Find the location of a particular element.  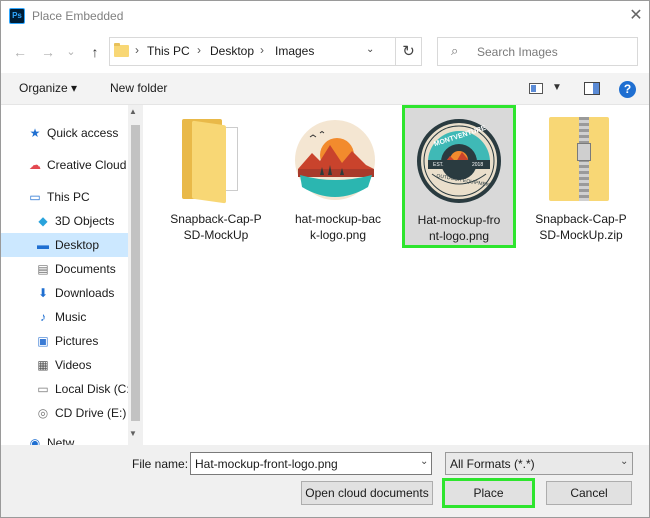

sidebar-item-3d-objects: ◆ 3D Objects is located at coordinates (64, 221).